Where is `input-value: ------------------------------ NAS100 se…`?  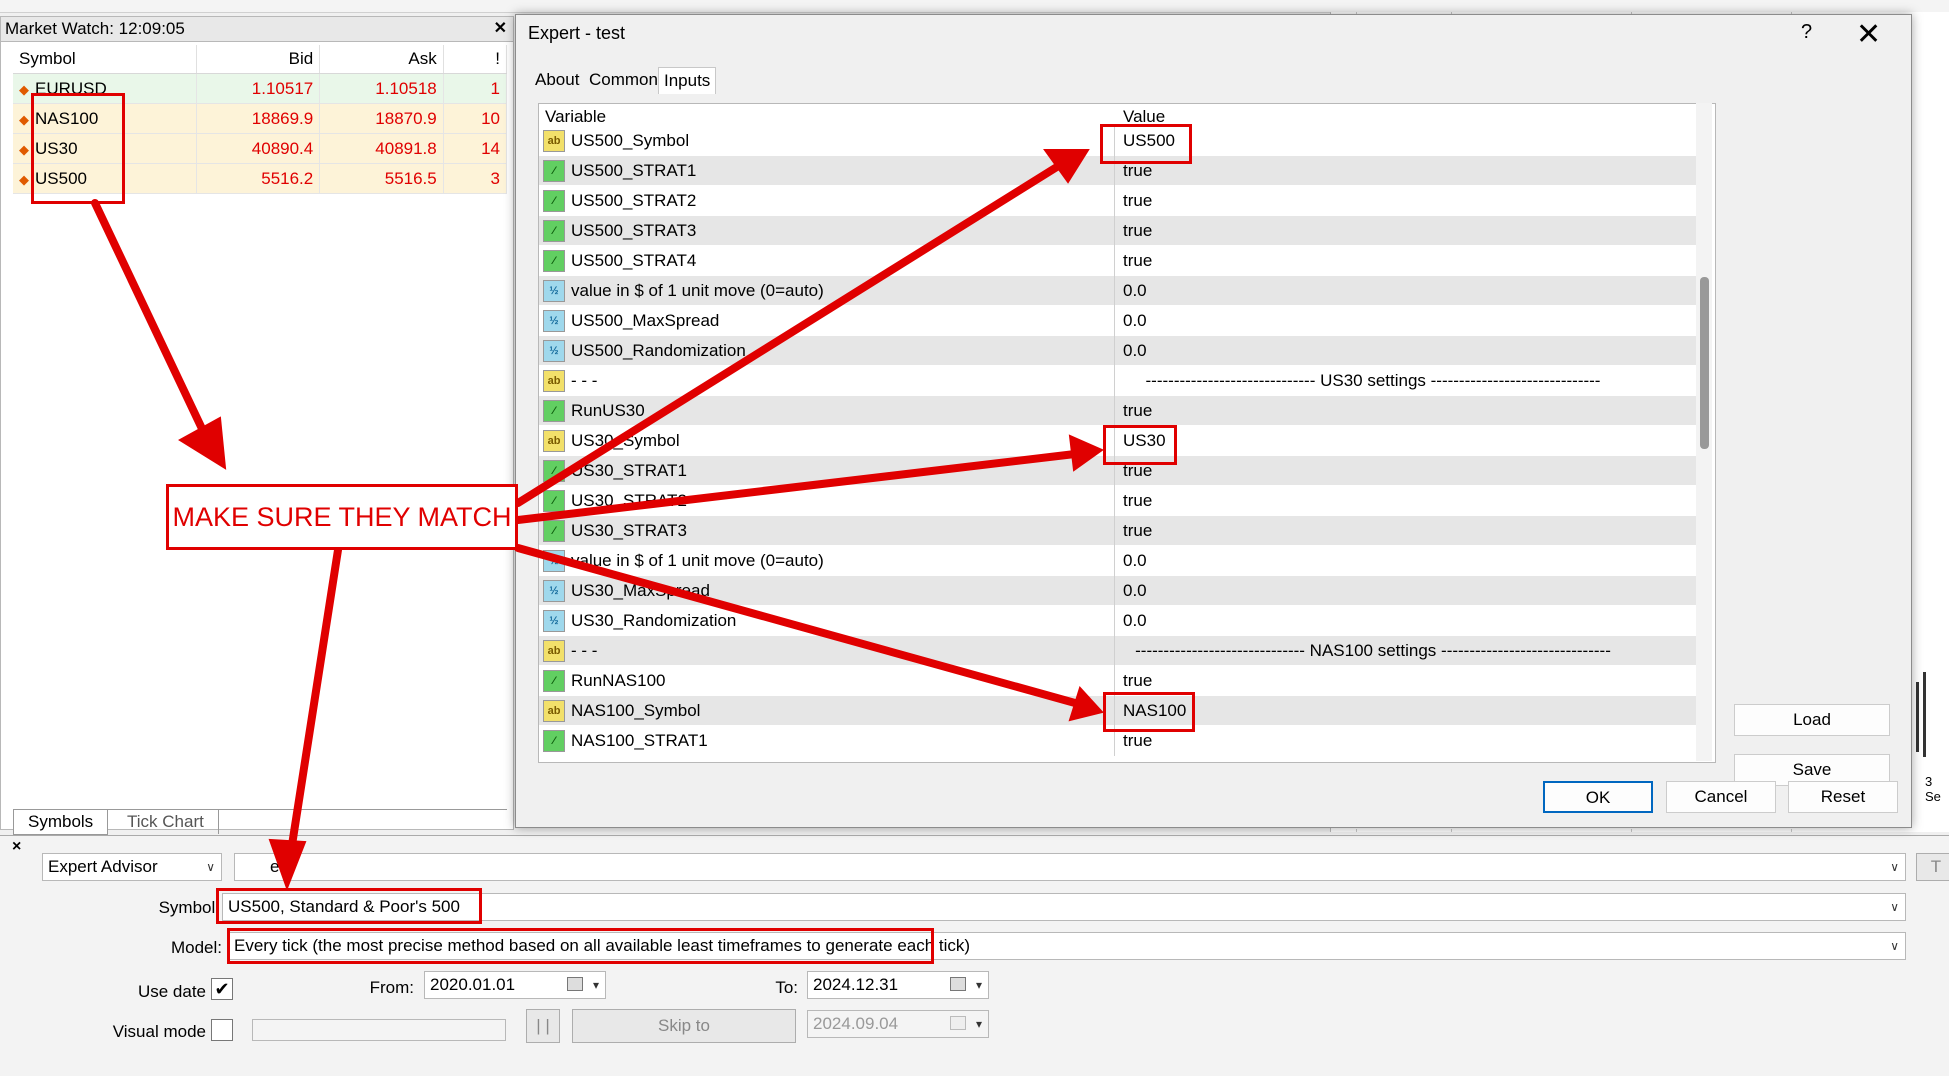
input-value: ------------------------------ NAS100 se… is located at coordinates (1373, 651).